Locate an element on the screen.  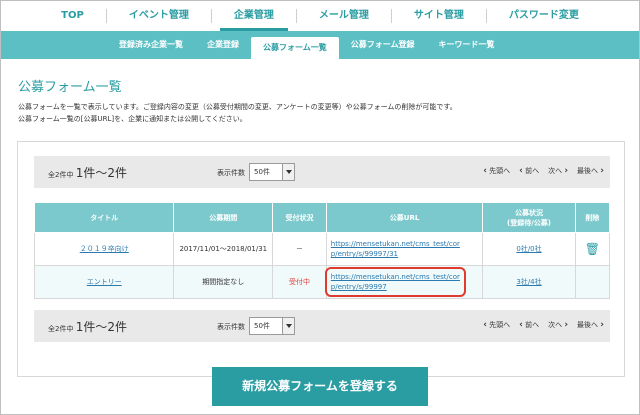
header-delete: 削除 is located at coordinates (592, 217).